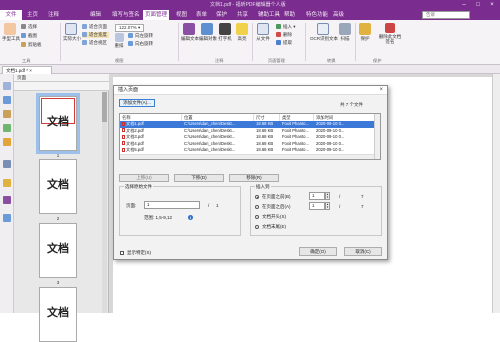 The image size is (500, 342). What do you see at coordinates (289, 15) in the screenshot?
I see `menu-help: 帮助` at bounding box center [289, 15].